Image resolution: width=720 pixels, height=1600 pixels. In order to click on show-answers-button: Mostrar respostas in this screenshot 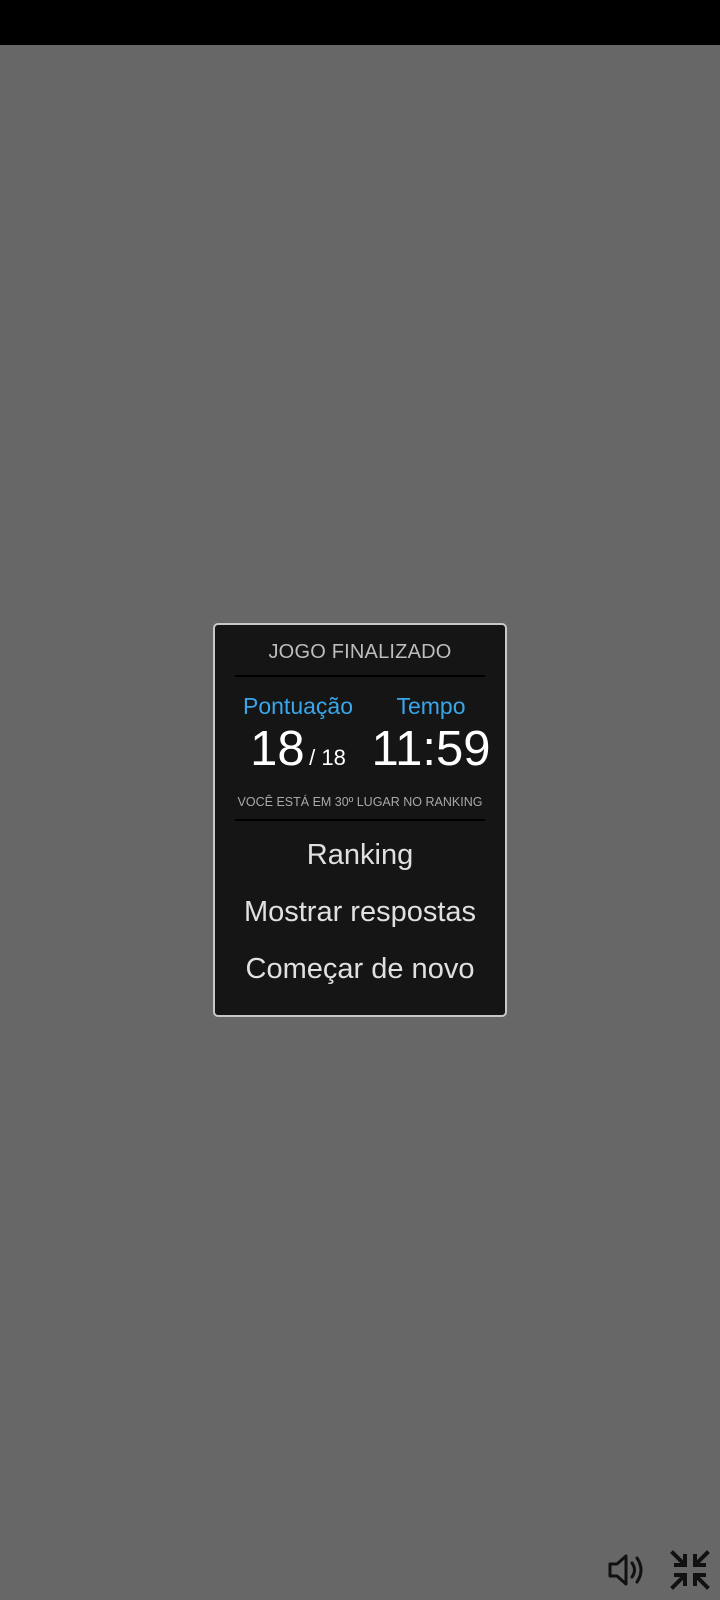, I will do `click(360, 912)`.